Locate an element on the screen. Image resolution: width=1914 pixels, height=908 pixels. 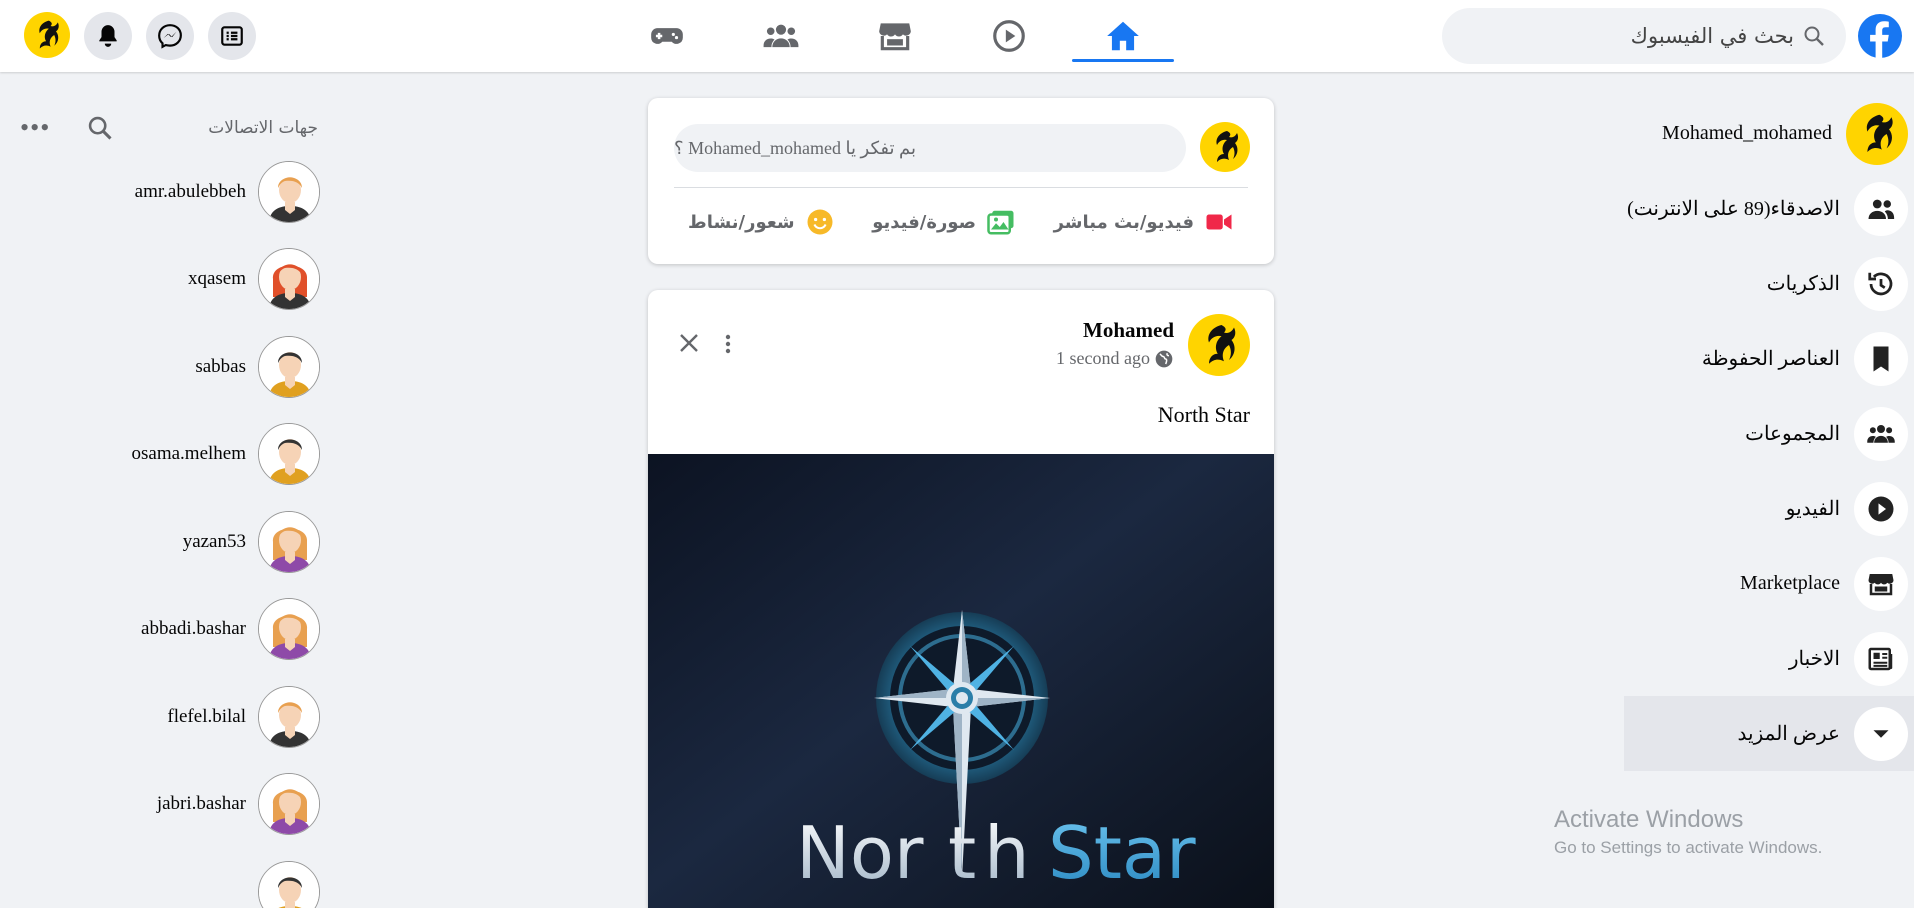
sidebar-item-groups: المجموعات is located at coordinates (1769, 433).